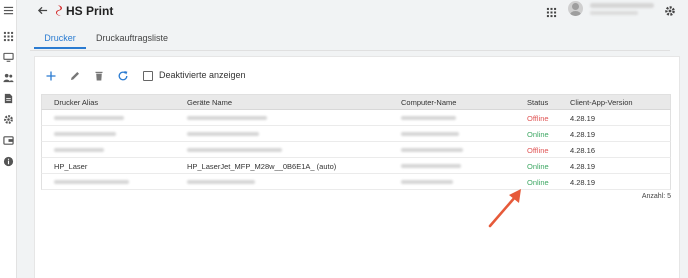  What do you see at coordinates (99, 76) in the screenshot?
I see `delete-icon` at bounding box center [99, 76].